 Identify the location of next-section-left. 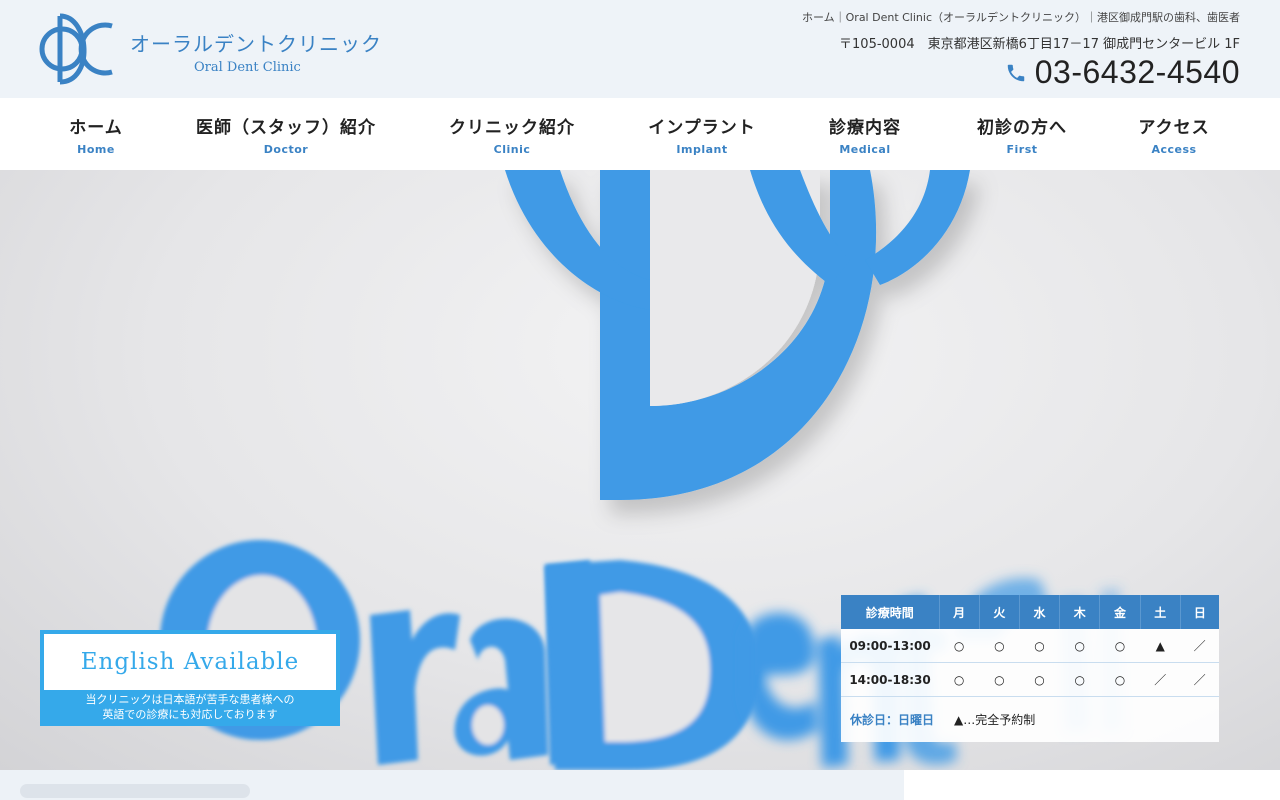
(452, 785).